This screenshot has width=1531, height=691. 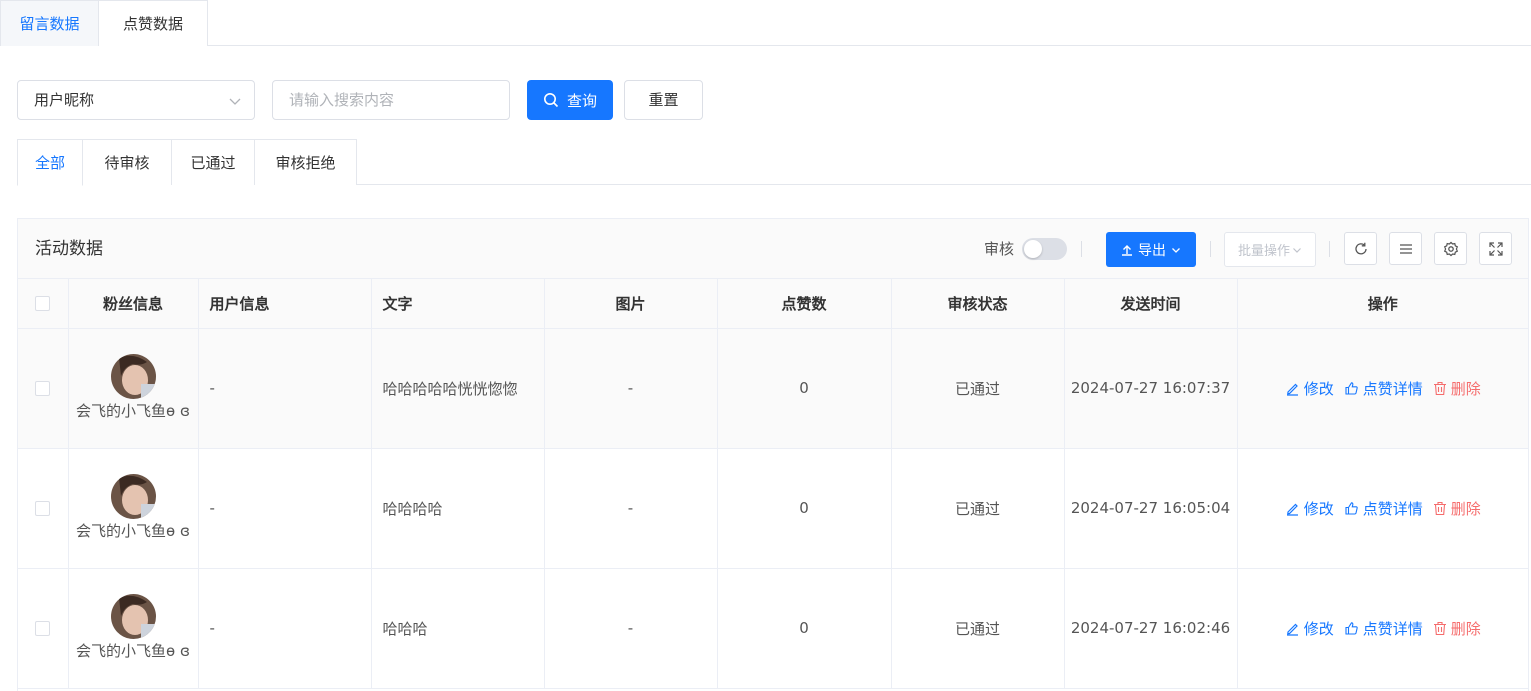 I want to click on toggle-knob, so click(x=1033, y=249).